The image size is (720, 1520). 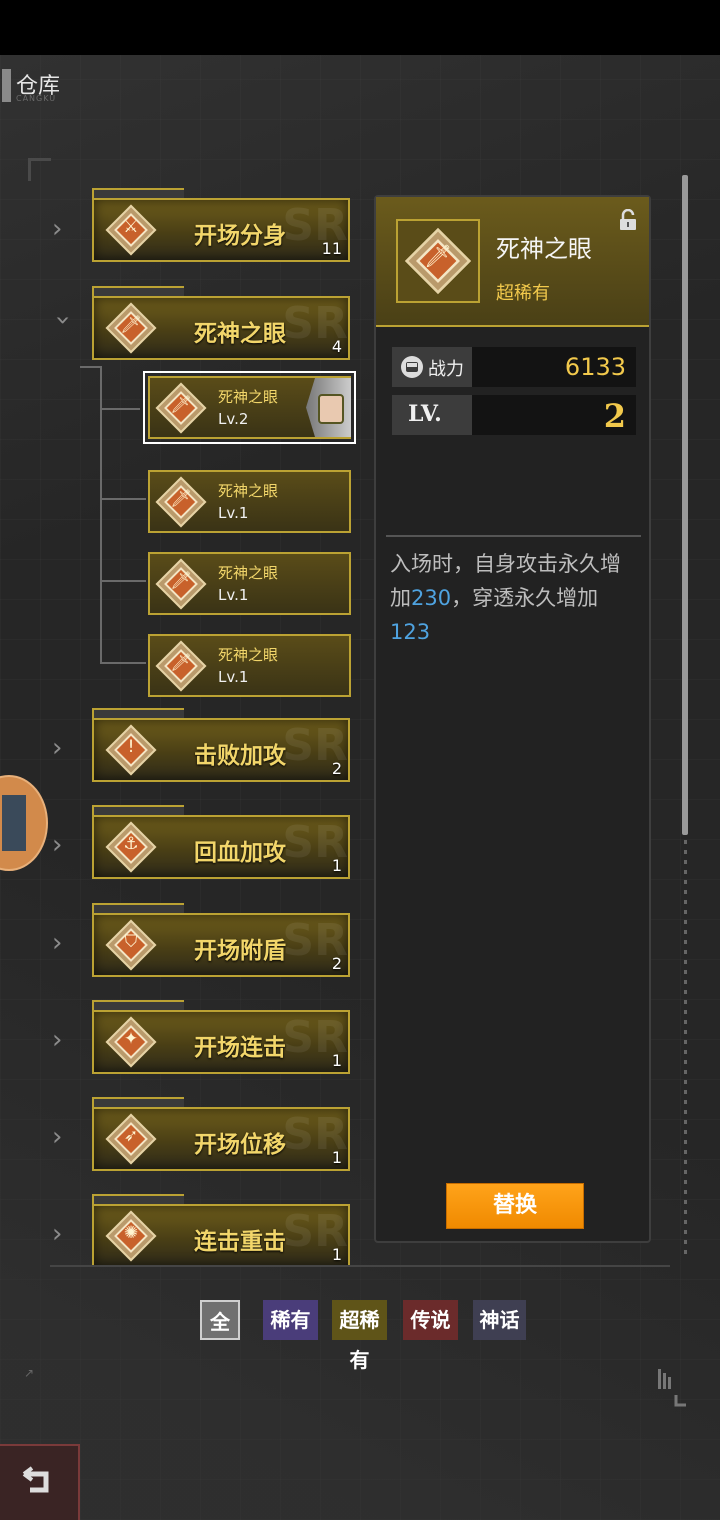 What do you see at coordinates (240, 756) in the screenshot?
I see `item-name: 击败加攻` at bounding box center [240, 756].